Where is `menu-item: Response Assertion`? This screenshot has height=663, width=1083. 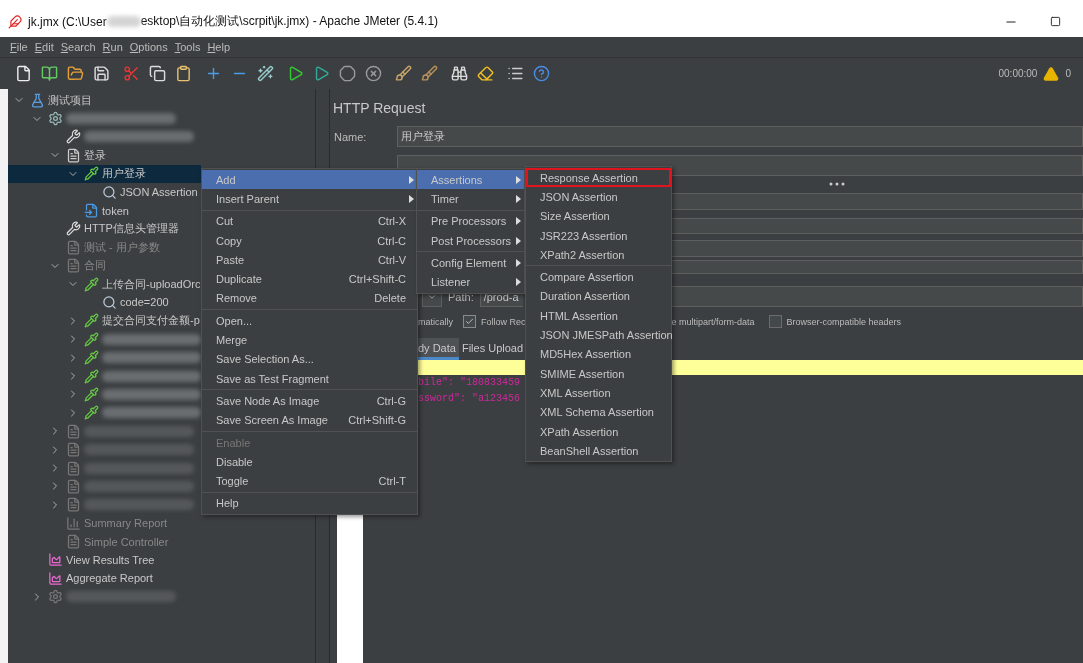
menu-item: Response Assertion is located at coordinates (598, 178).